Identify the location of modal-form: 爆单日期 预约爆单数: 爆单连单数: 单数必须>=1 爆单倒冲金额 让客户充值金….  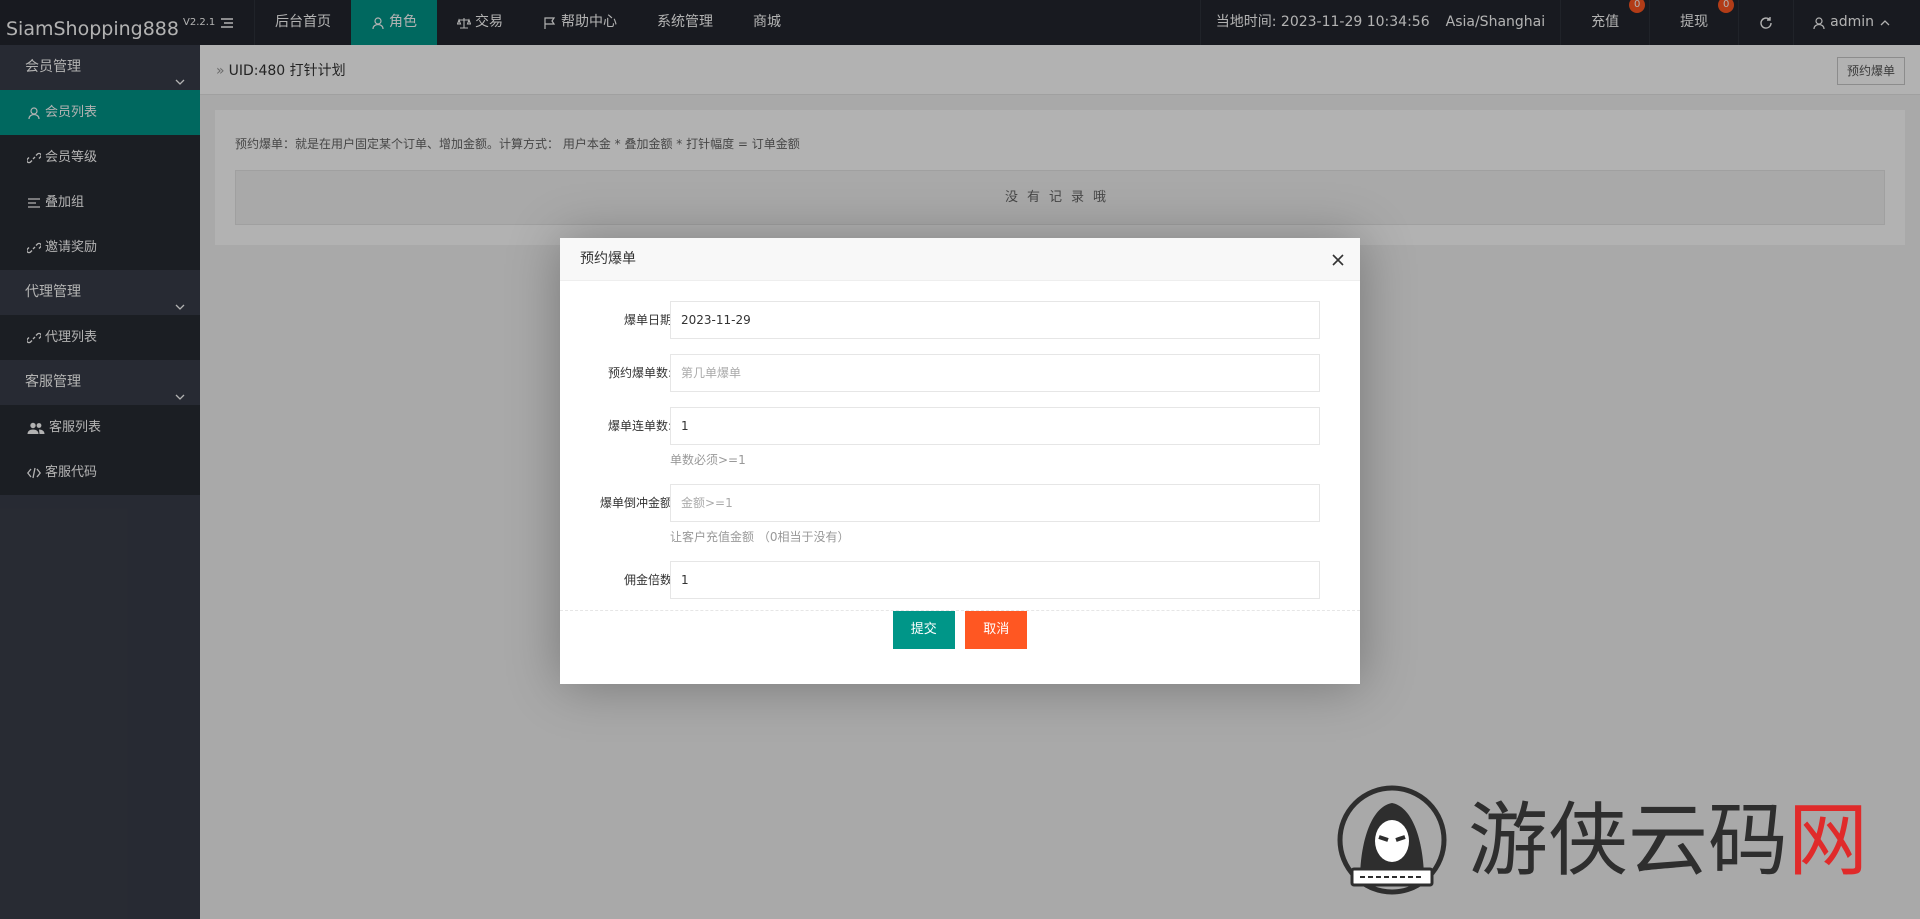
(960, 446).